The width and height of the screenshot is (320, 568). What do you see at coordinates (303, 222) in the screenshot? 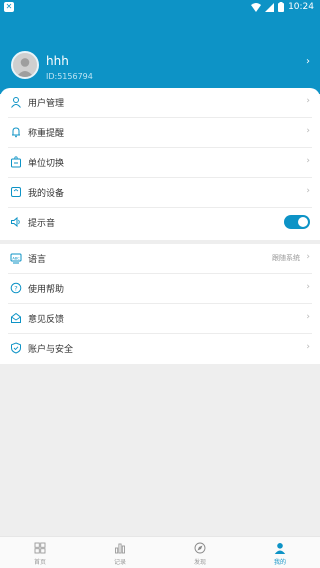
I see `toggle-knob` at bounding box center [303, 222].